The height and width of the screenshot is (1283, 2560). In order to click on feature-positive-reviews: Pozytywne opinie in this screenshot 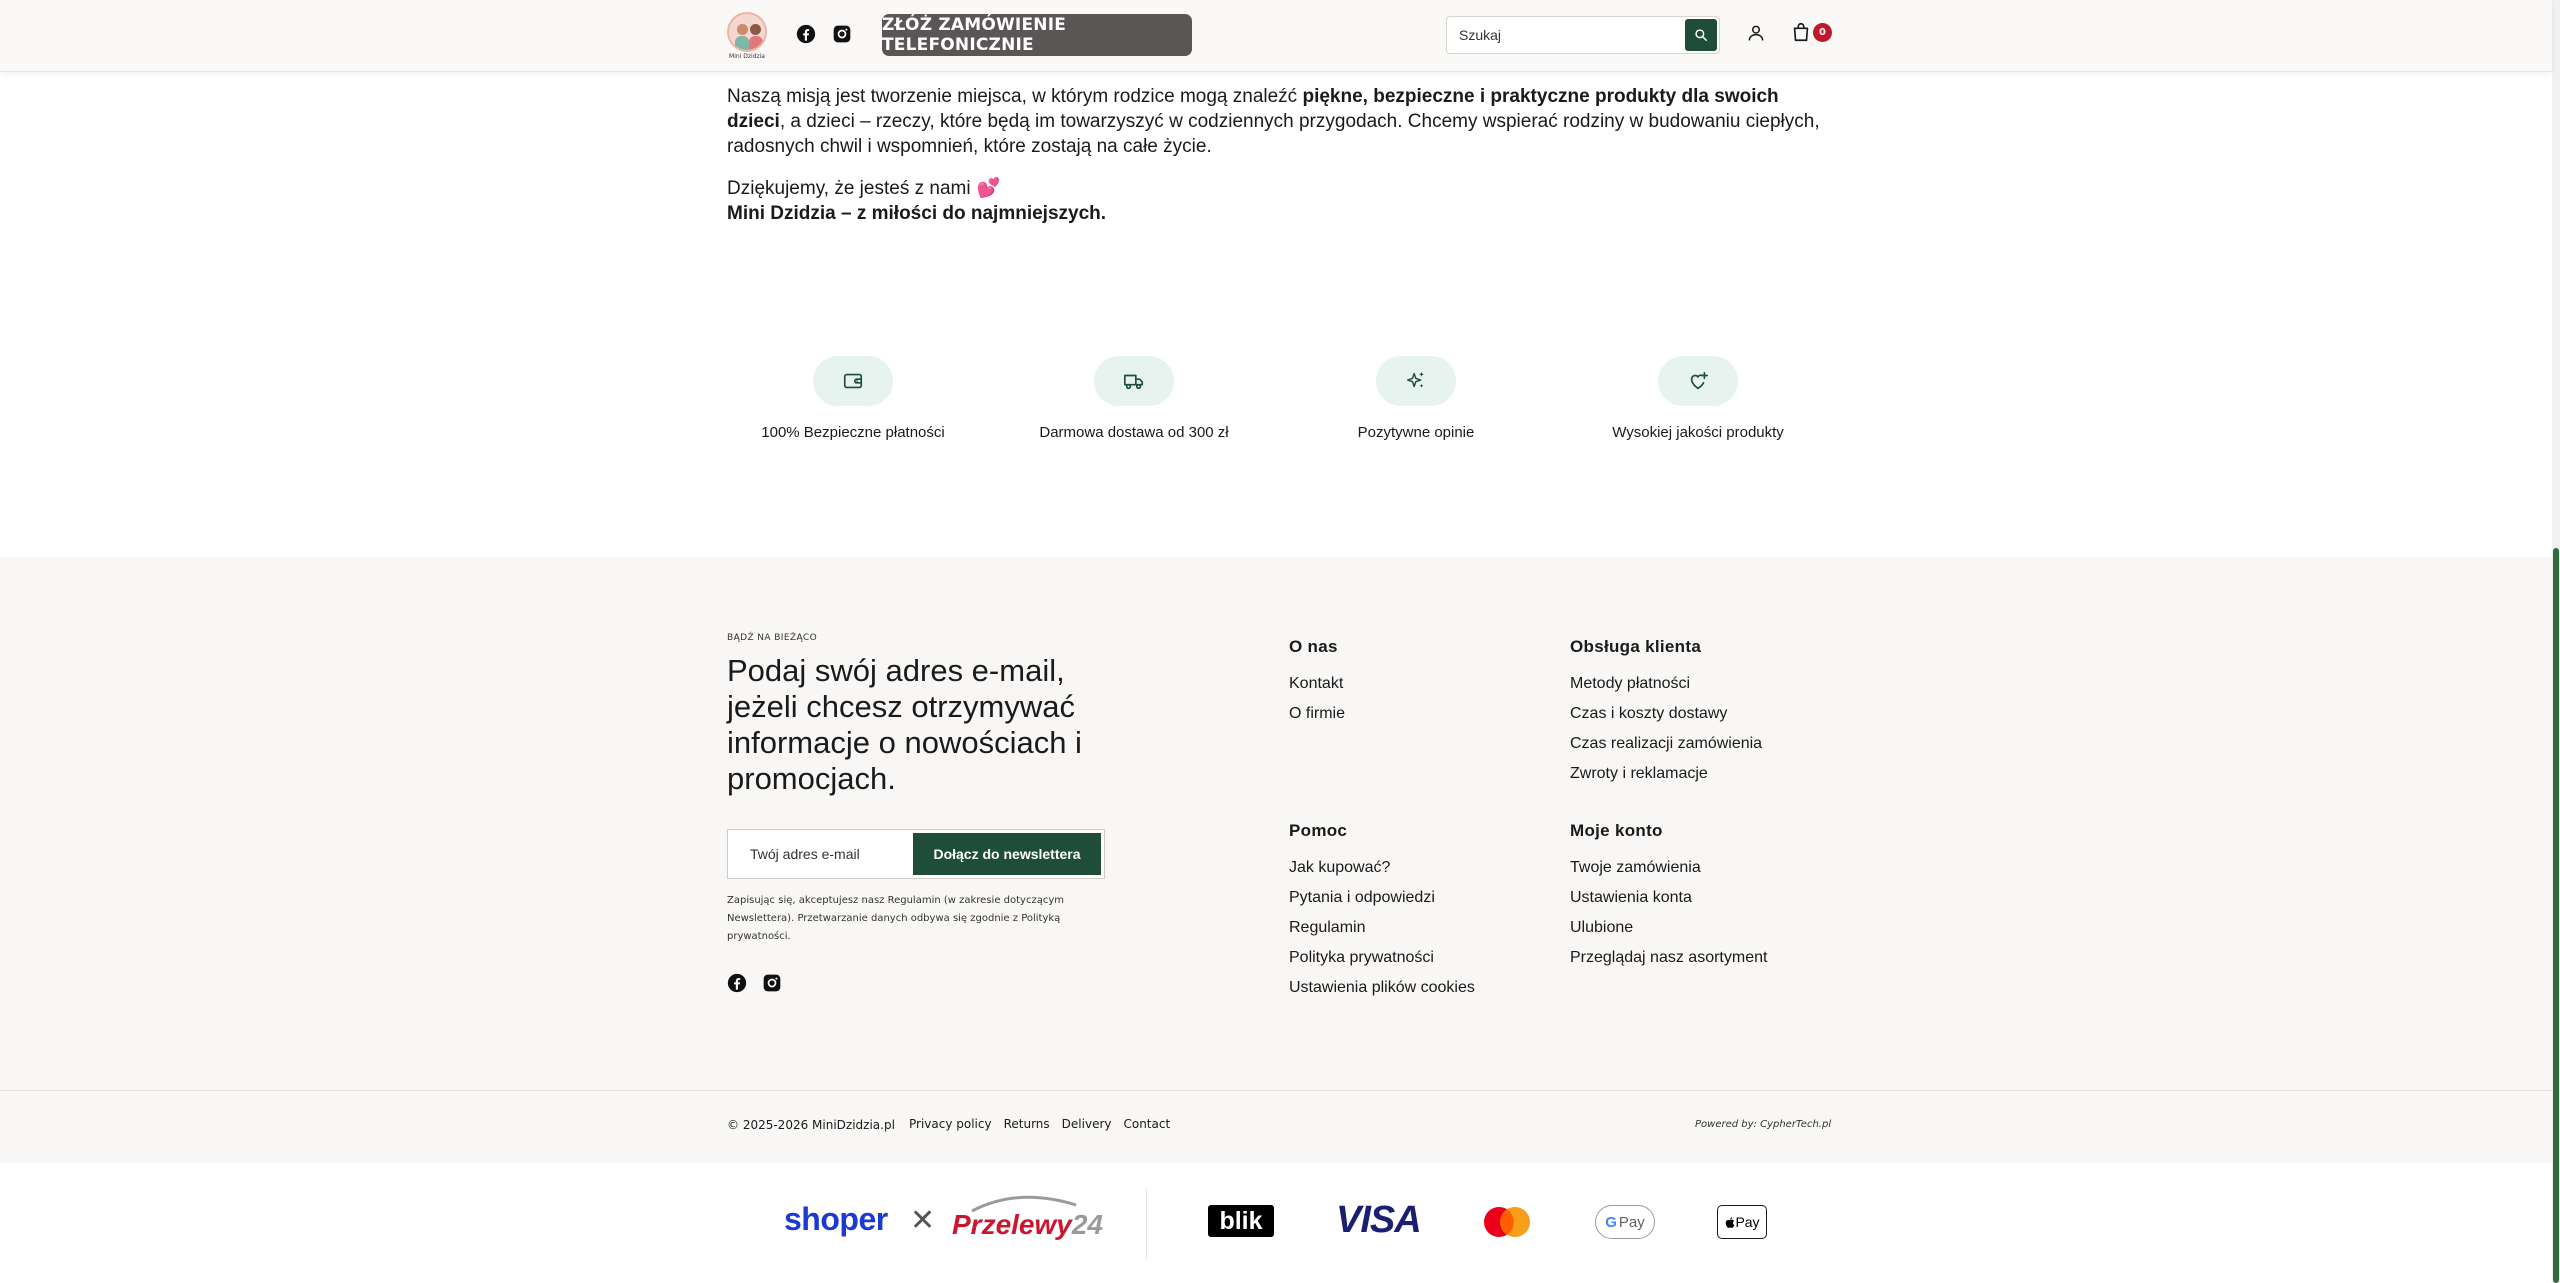, I will do `click(1416, 398)`.